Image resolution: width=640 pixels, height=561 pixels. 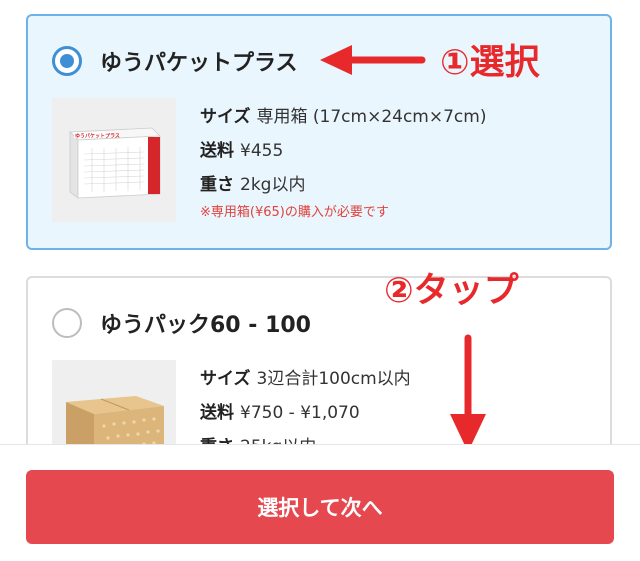 What do you see at coordinates (373, 60) in the screenshot?
I see `annotation-arrow-left-icon` at bounding box center [373, 60].